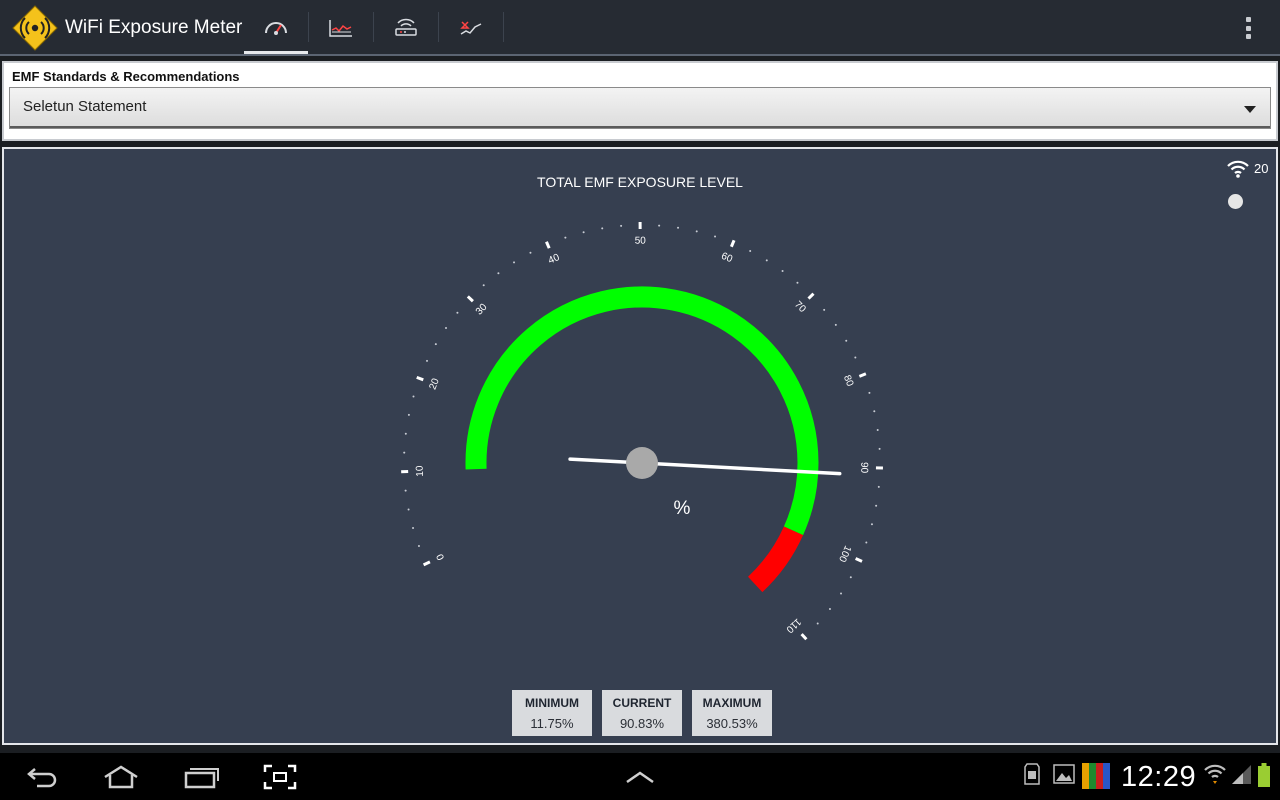 Image resolution: width=1280 pixels, height=800 pixels. Describe the element at coordinates (1250, 109) in the screenshot. I see `dropdown-arrow-icon` at that location.